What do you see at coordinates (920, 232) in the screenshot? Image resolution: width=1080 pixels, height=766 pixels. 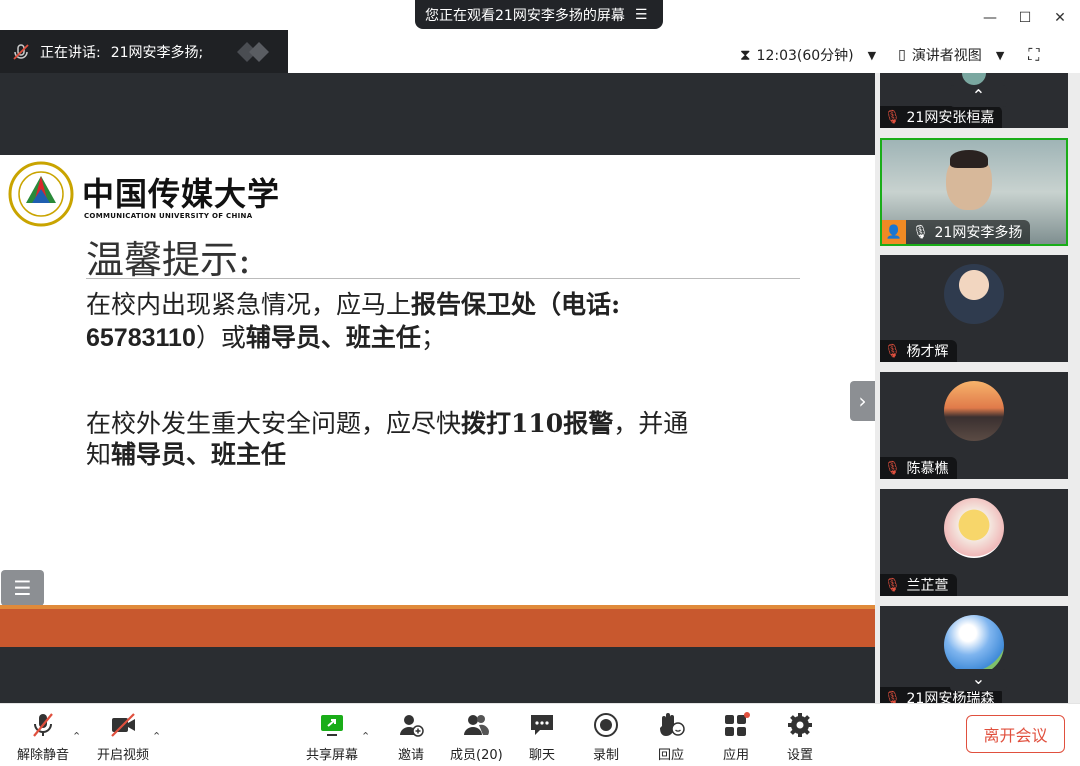 I see `mic-icon: 🎙` at bounding box center [920, 232].